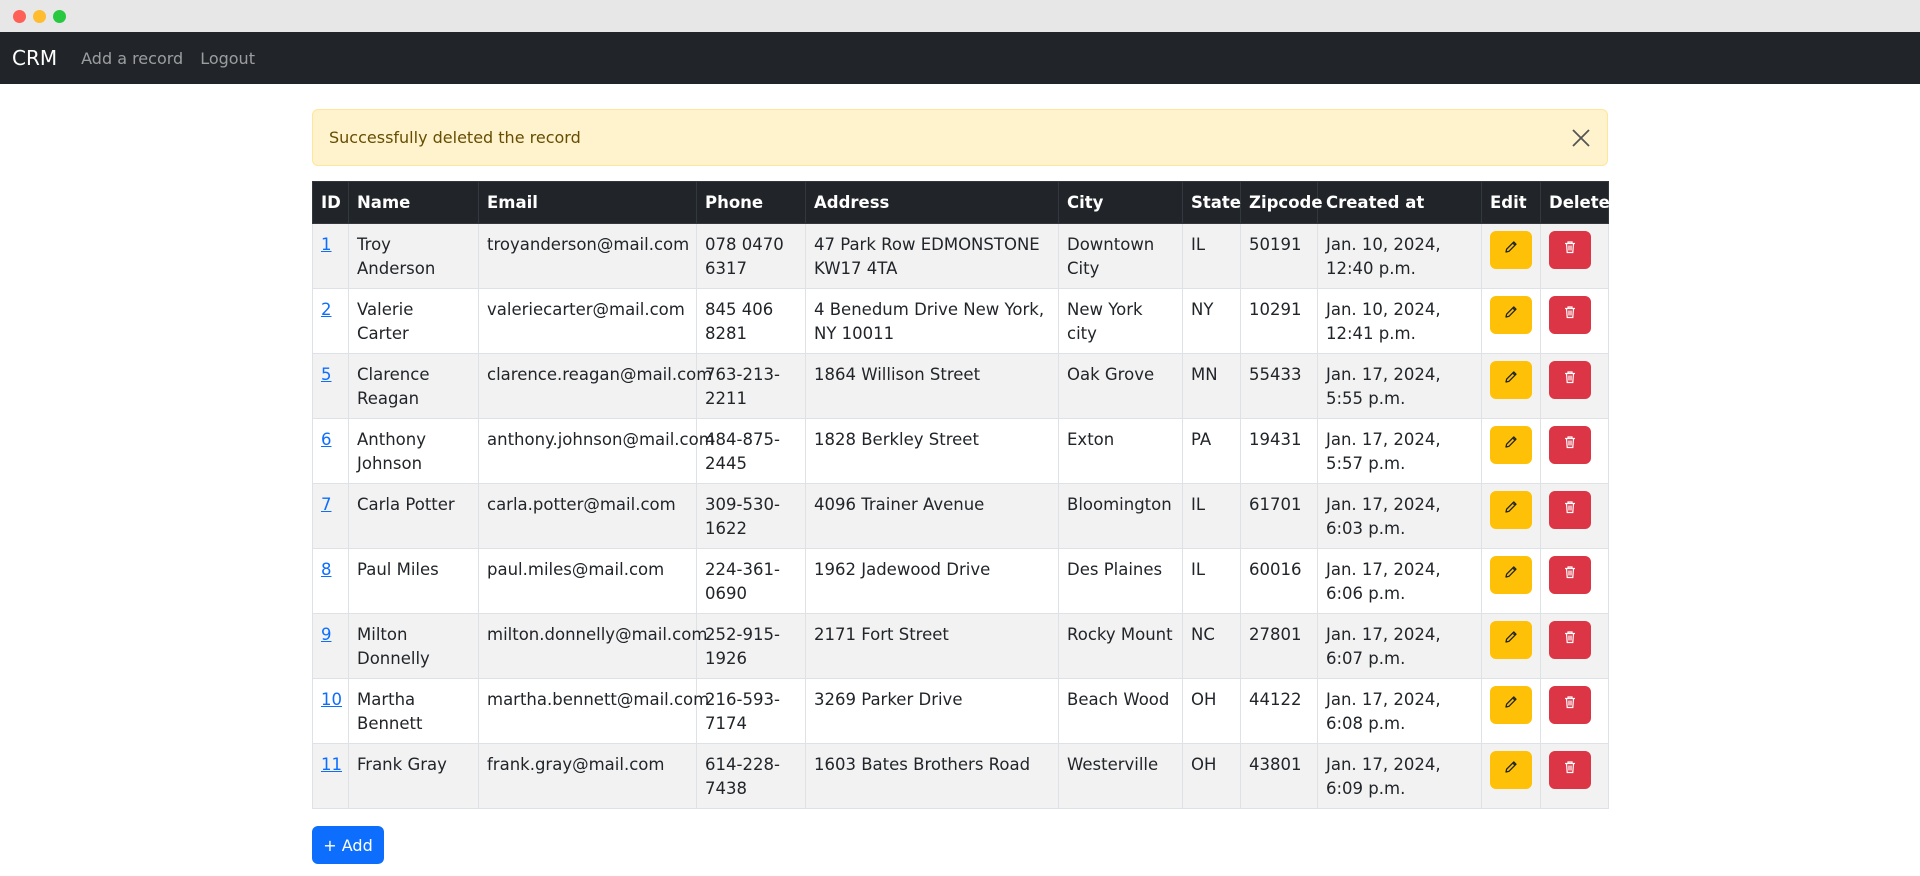  What do you see at coordinates (330, 776) in the screenshot?
I see `cell-id: 11` at bounding box center [330, 776].